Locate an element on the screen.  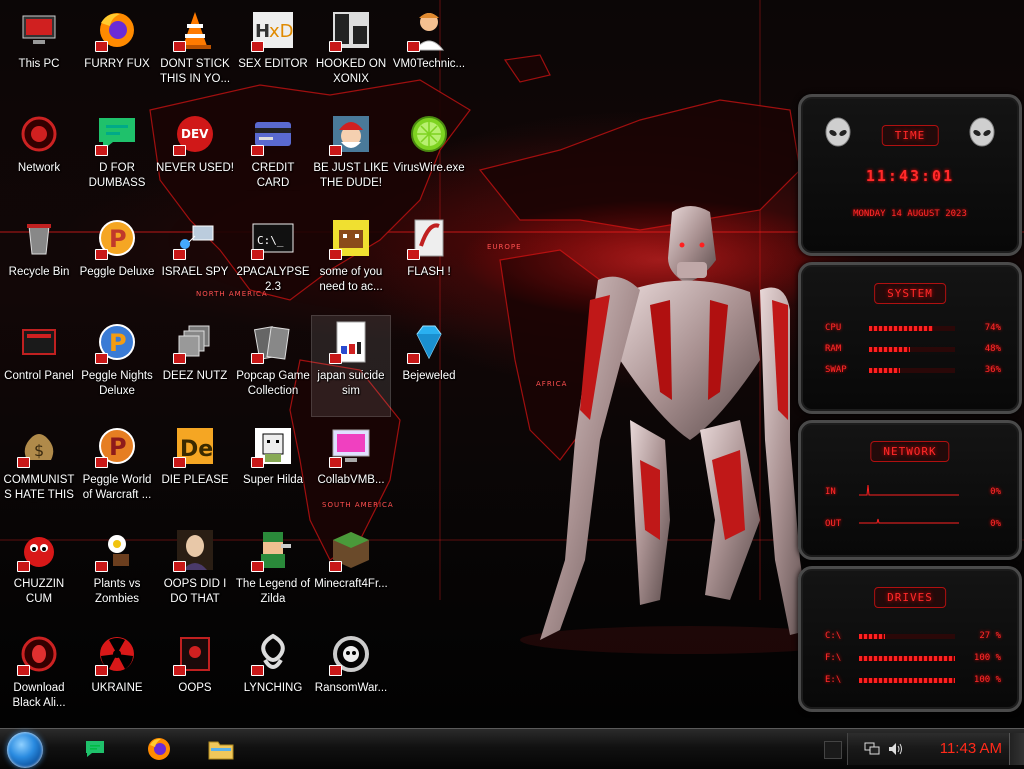
lime-icon is located at coordinates (429, 134).